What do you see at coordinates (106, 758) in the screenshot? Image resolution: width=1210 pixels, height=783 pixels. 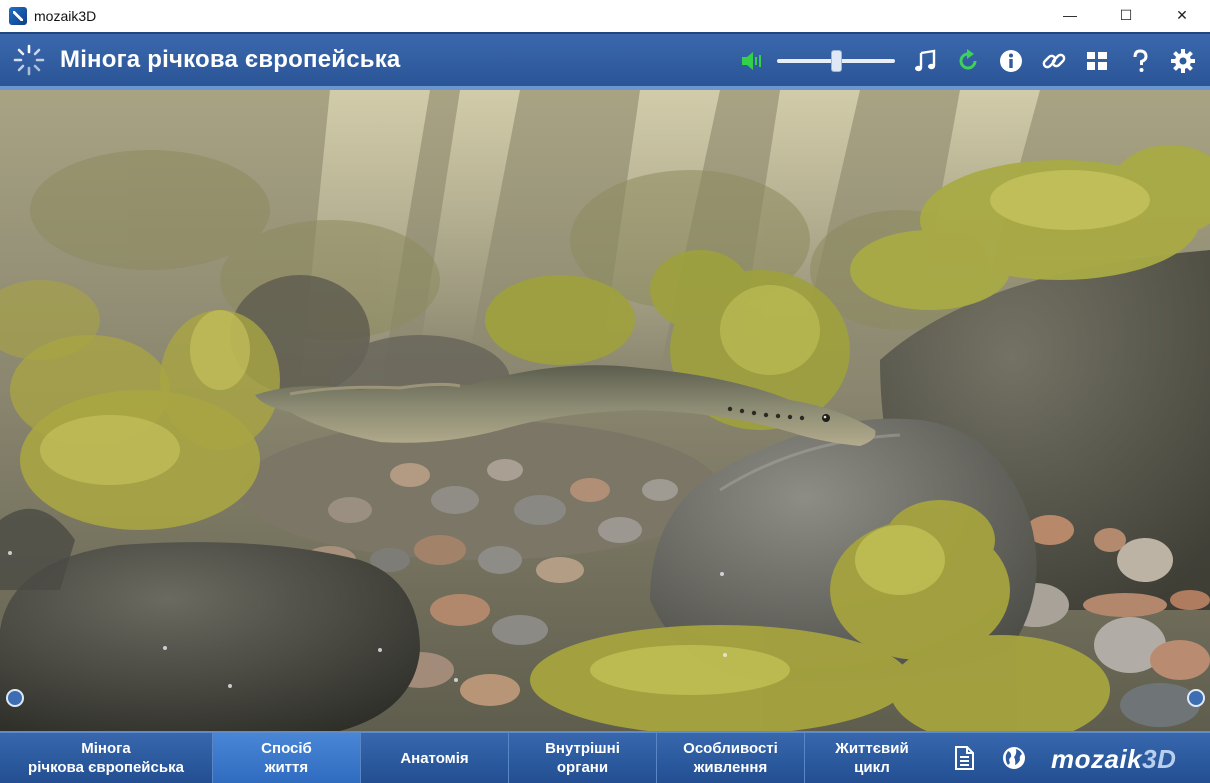 I see `tab-lamprey: Мінога річкова європейська` at bounding box center [106, 758].